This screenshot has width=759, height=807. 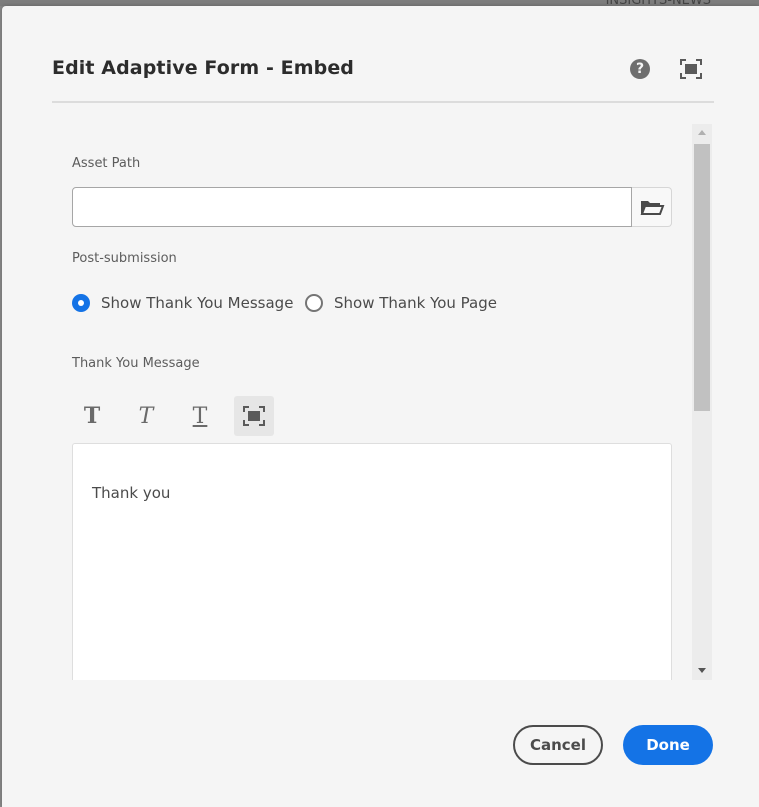 I want to click on scroll-thumb, so click(x=702, y=277).